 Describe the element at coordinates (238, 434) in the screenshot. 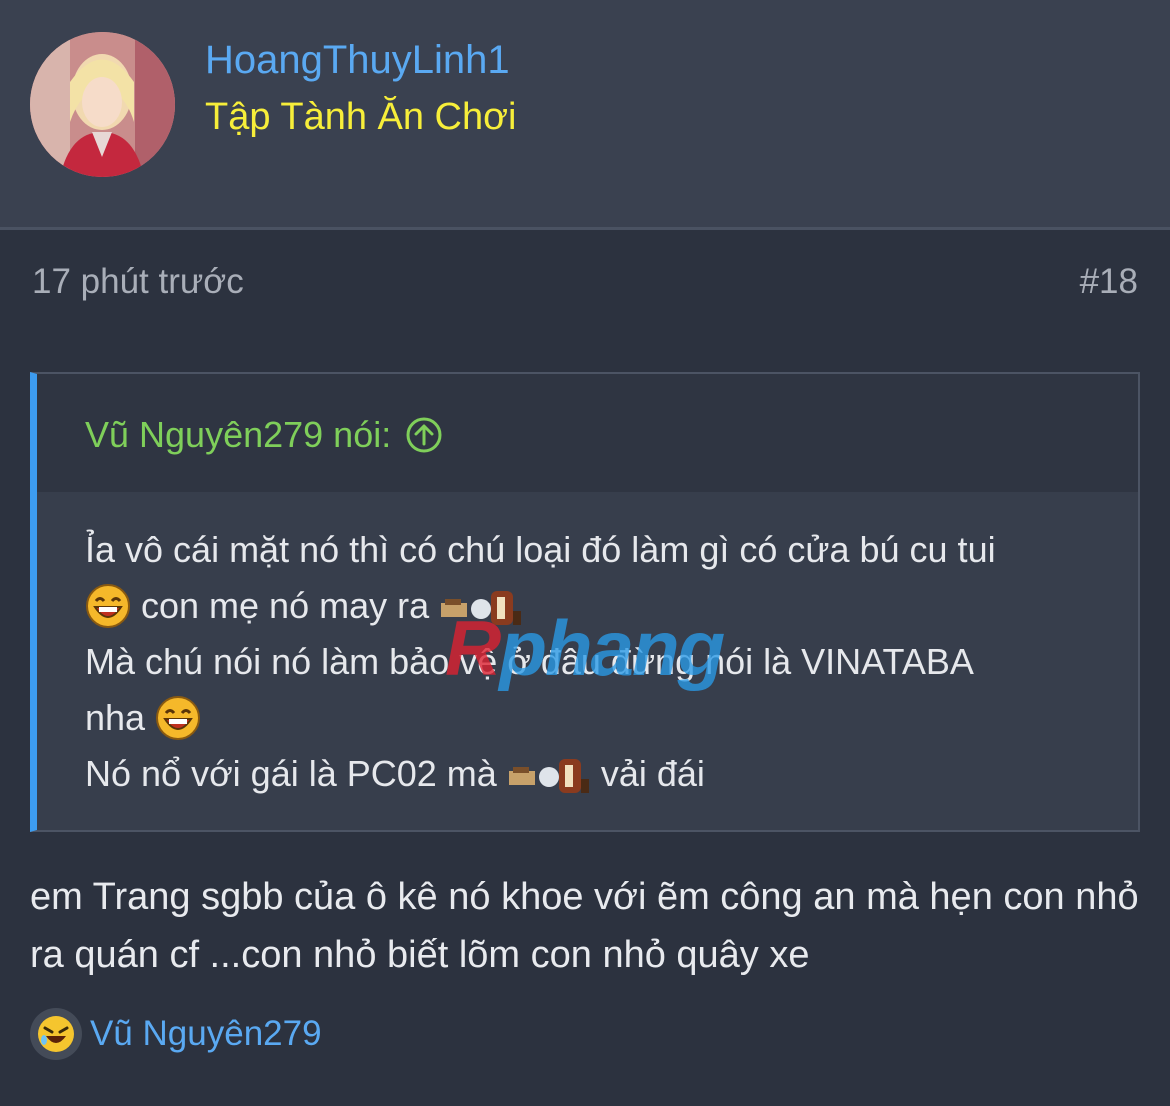

I see `quote-author-label: Vũ Nguyên279 nói:` at that location.